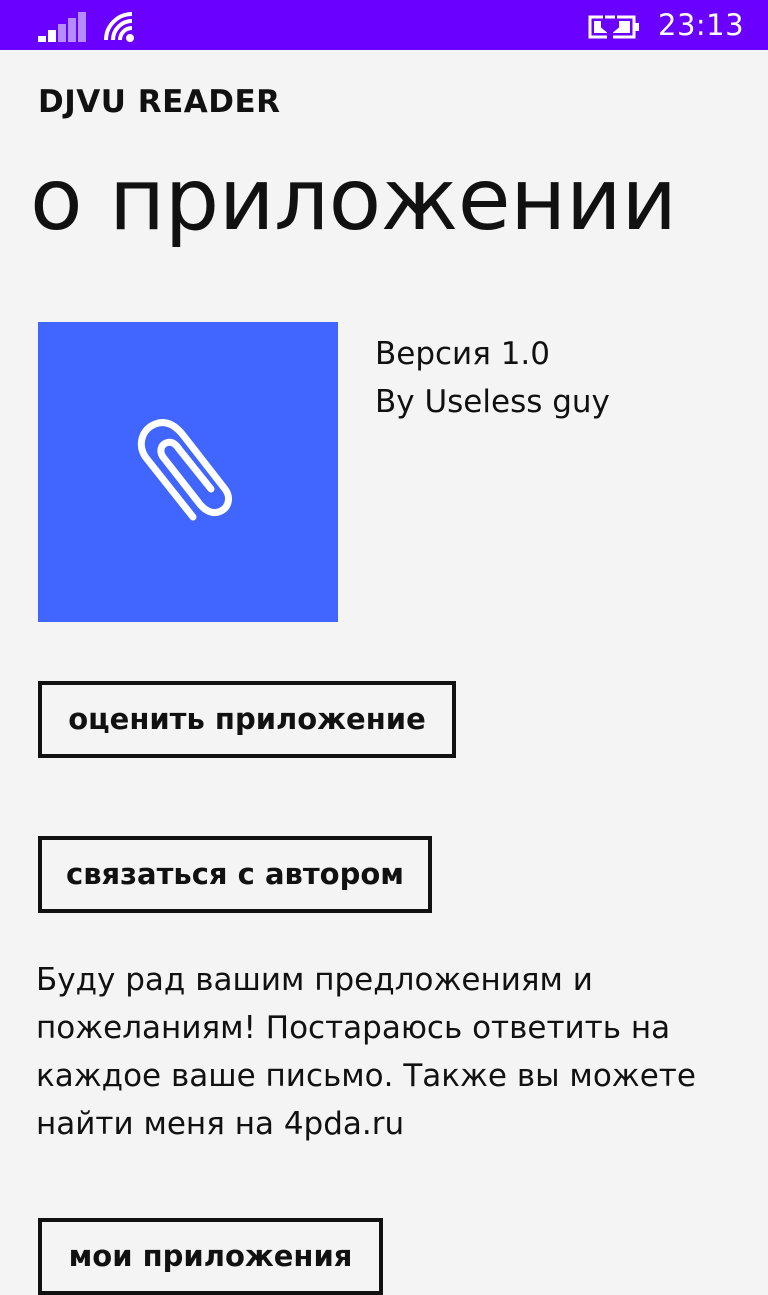  Describe the element at coordinates (463, 354) in the screenshot. I see `version-label: Версия 1.0` at that location.